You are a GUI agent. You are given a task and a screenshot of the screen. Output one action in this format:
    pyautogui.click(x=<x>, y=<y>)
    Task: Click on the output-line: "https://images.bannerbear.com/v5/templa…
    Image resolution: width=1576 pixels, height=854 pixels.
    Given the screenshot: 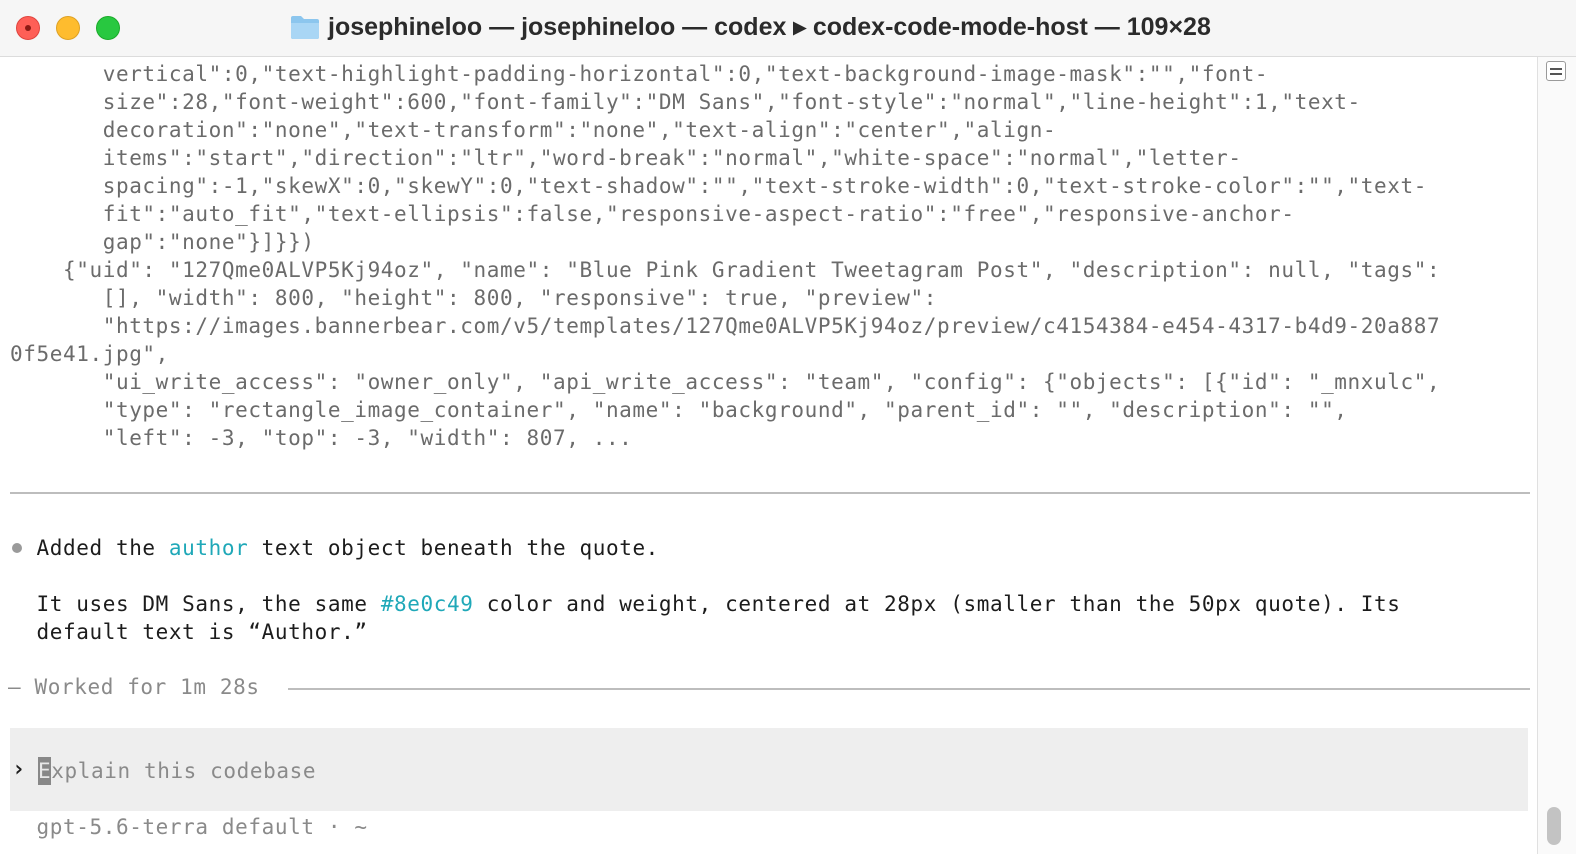 What is the action you would take?
    pyautogui.click(x=725, y=326)
    